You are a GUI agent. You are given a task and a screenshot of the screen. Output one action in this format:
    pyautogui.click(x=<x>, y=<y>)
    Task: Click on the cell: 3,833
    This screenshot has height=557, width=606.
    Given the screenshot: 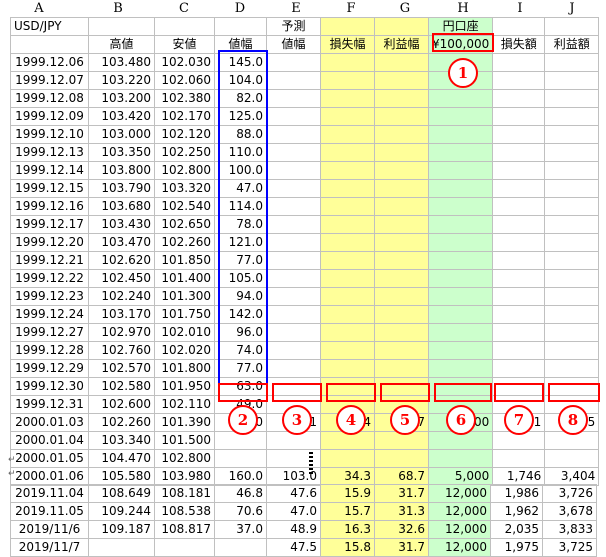 What is the action you would take?
    pyautogui.click(x=569, y=529)
    